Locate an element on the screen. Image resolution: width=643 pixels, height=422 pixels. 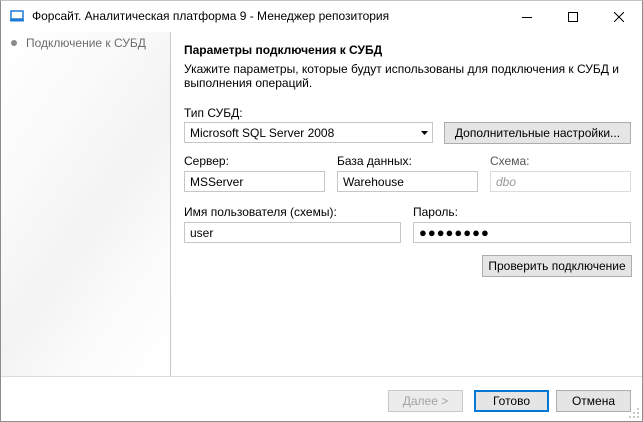
dbms-type-select: Microsoft SQL Server 2008 is located at coordinates (308, 132).